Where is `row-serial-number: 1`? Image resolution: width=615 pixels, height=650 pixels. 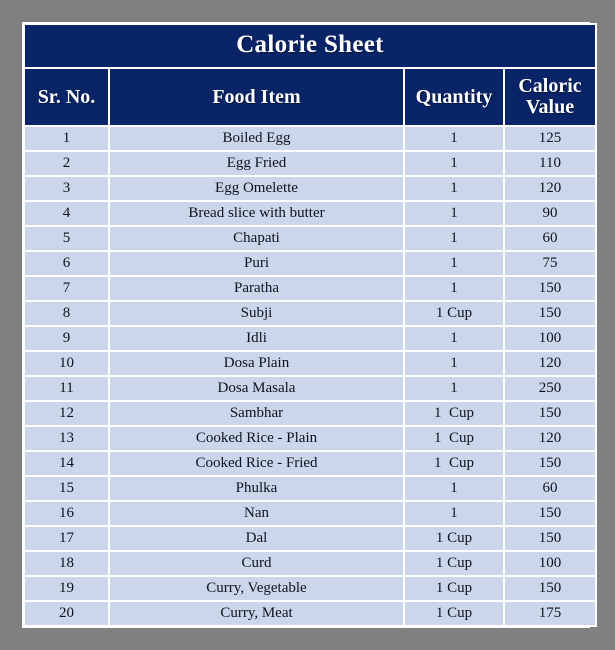 row-serial-number: 1 is located at coordinates (66, 138).